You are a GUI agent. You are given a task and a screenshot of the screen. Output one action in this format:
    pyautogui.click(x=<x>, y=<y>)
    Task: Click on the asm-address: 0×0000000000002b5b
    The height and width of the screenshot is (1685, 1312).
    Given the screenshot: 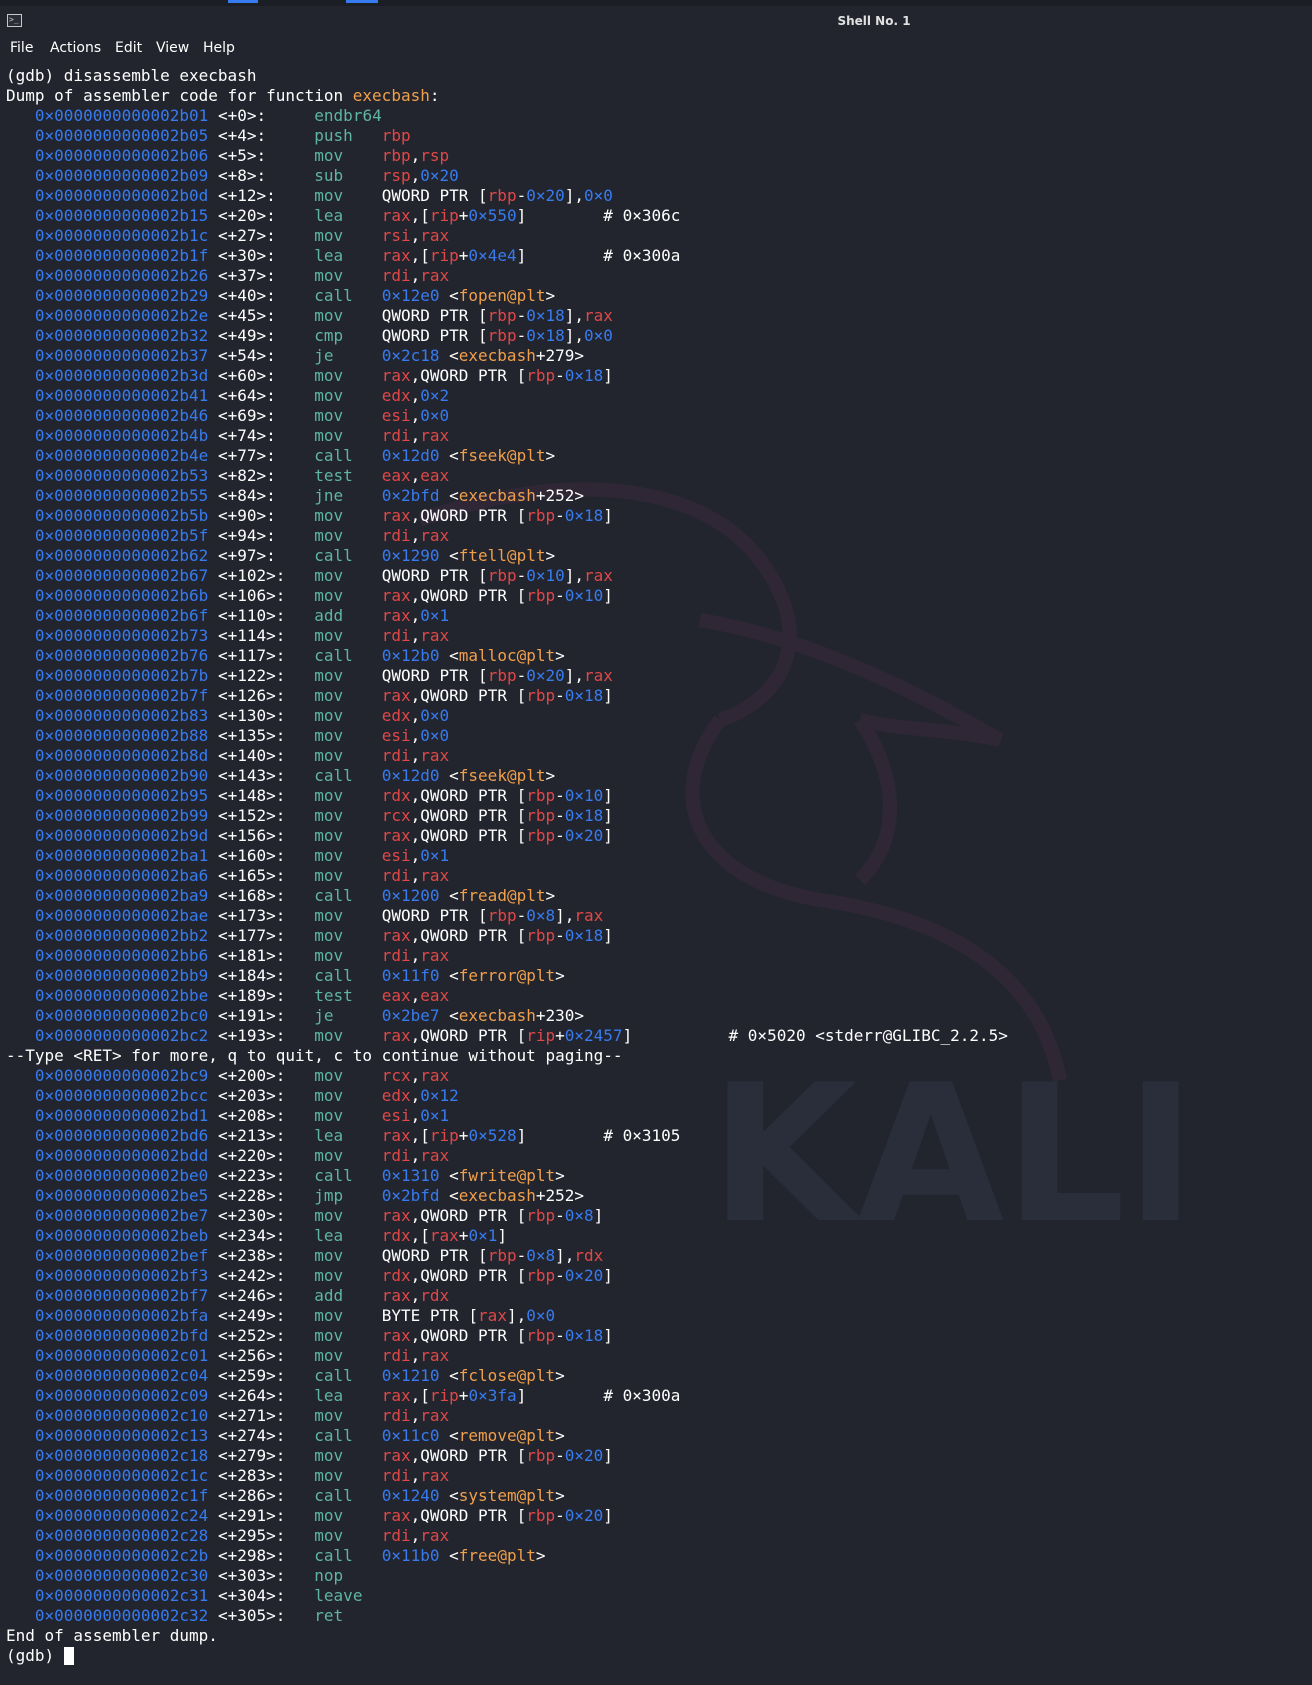 What is the action you would take?
    pyautogui.click(x=121, y=515)
    